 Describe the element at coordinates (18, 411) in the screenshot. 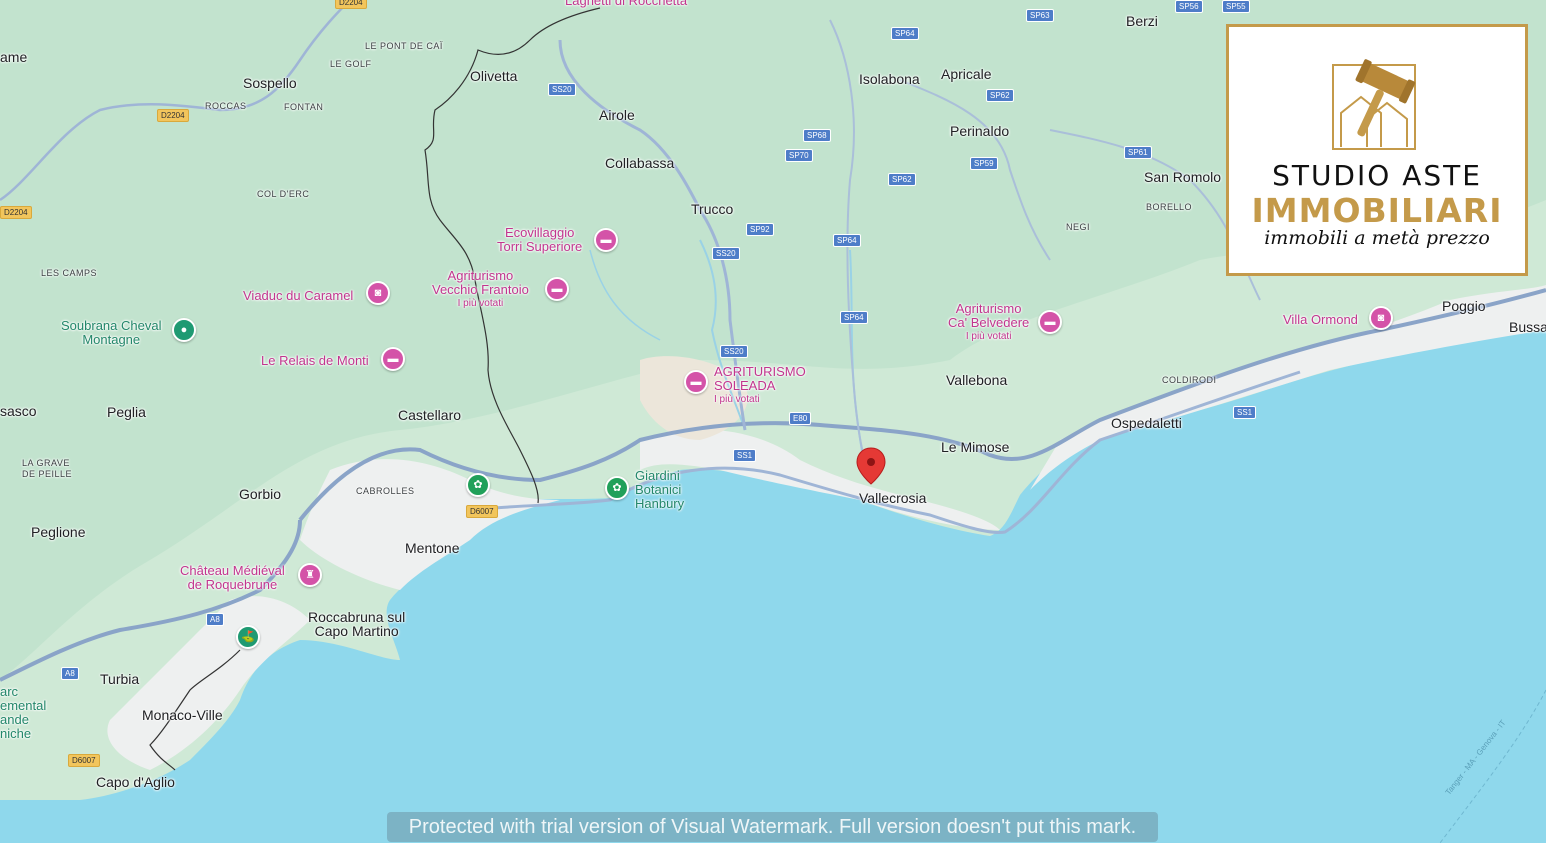

I see `place-label: sasco` at that location.